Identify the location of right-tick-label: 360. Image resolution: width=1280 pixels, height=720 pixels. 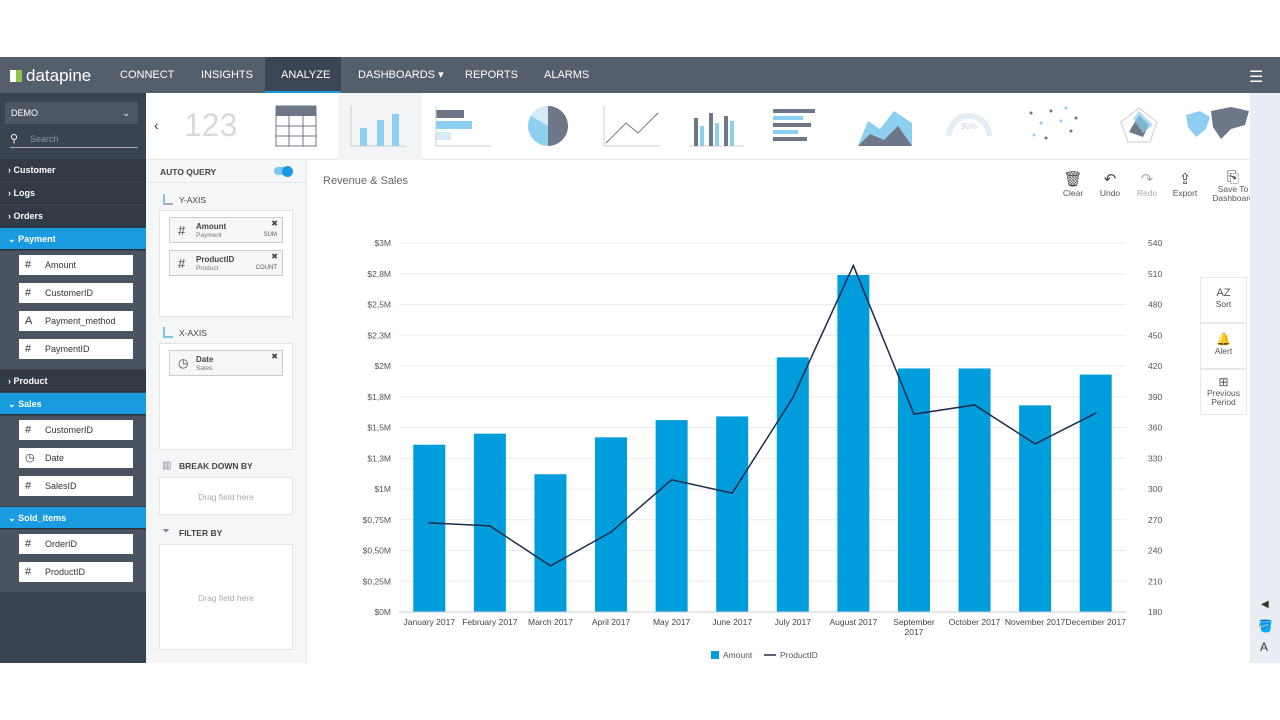
(1155, 428).